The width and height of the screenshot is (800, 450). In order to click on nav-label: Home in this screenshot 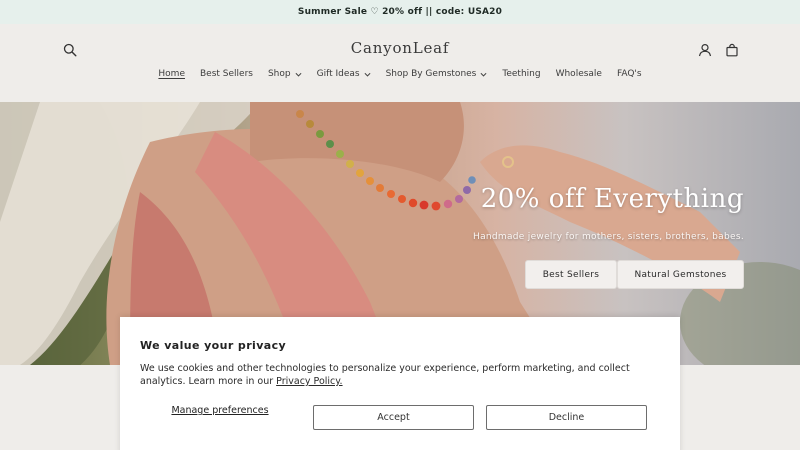, I will do `click(171, 74)`.